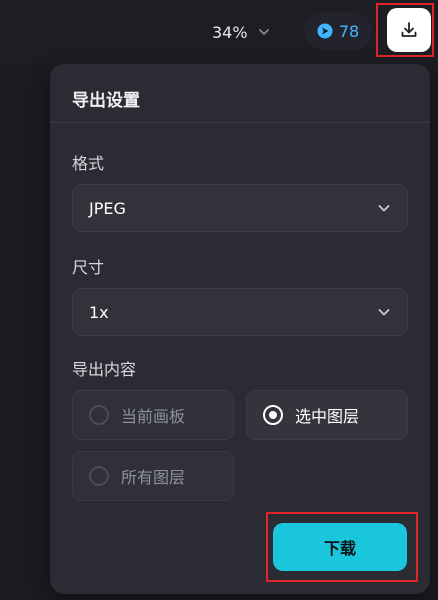 Image resolution: width=438 pixels, height=600 pixels. Describe the element at coordinates (273, 415) in the screenshot. I see `radio-selected-icon` at that location.